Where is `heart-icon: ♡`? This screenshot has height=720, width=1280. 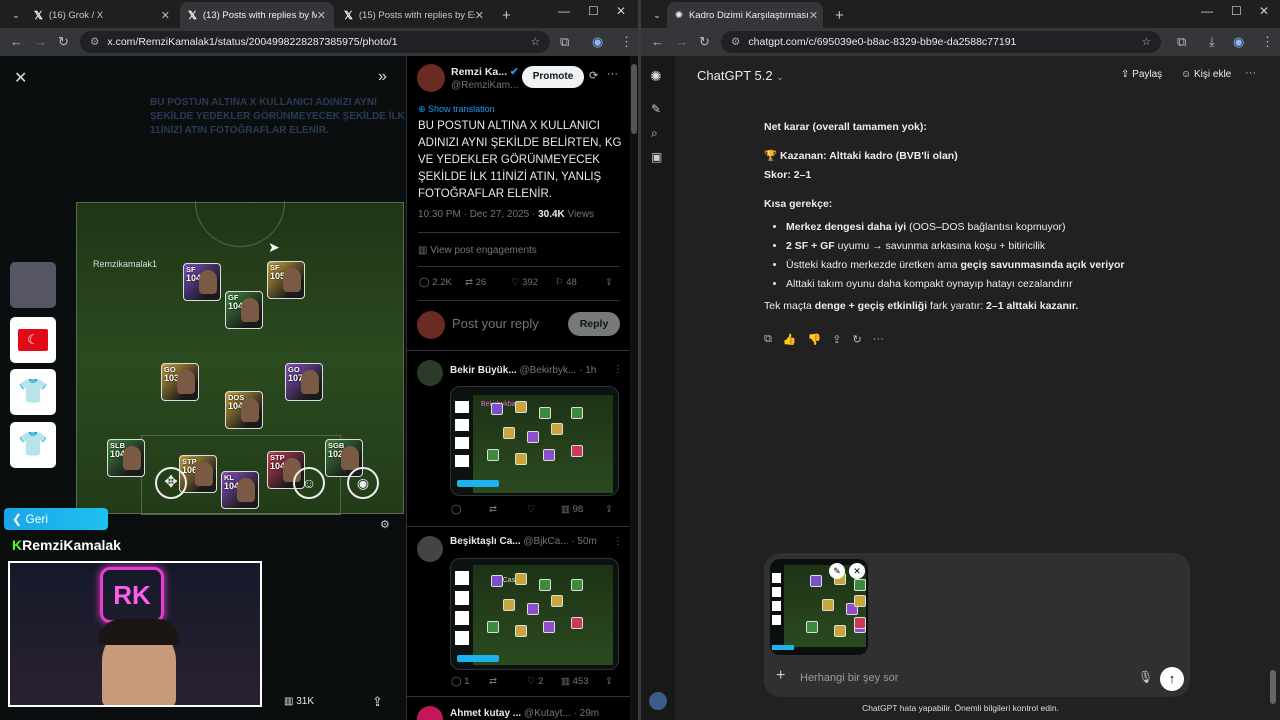 heart-icon: ♡ is located at coordinates (544, 509).